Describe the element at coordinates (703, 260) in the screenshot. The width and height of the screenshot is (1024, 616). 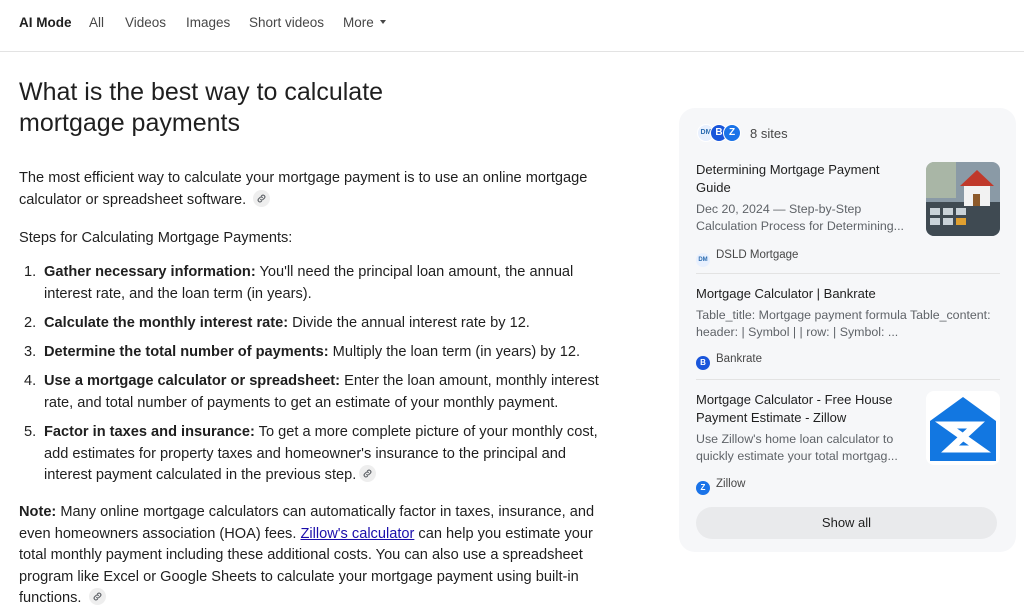
I see `dsld-favicon-icon: DM` at that location.